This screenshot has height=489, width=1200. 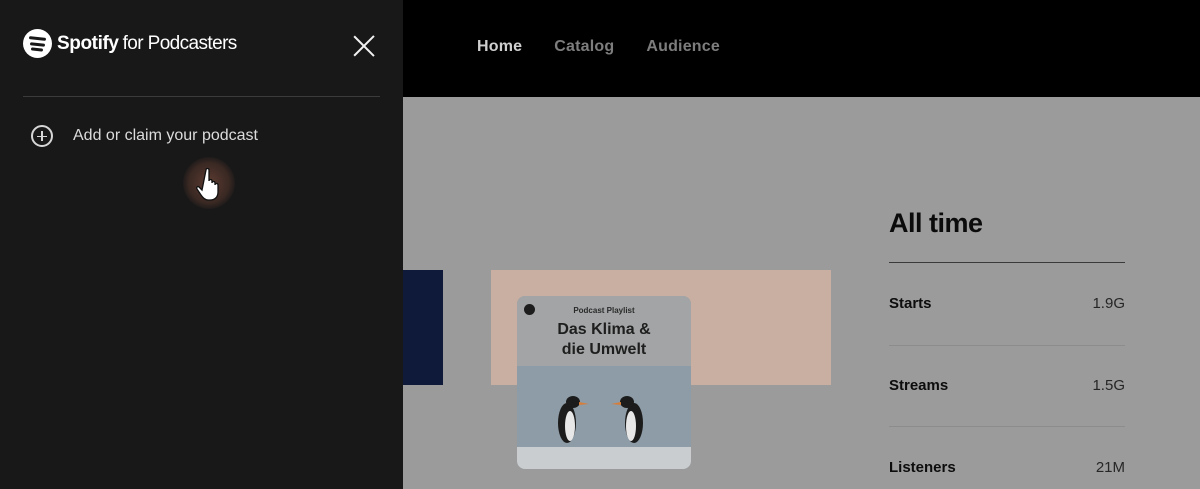 I want to click on brand-name: Spotify, so click(x=88, y=43).